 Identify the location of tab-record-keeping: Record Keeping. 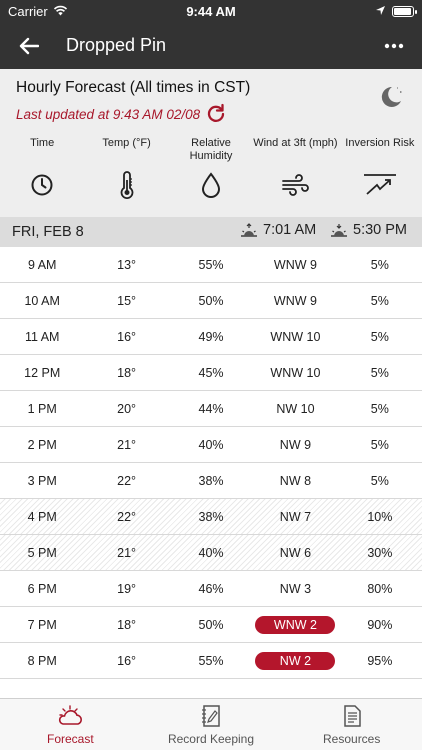
(211, 724).